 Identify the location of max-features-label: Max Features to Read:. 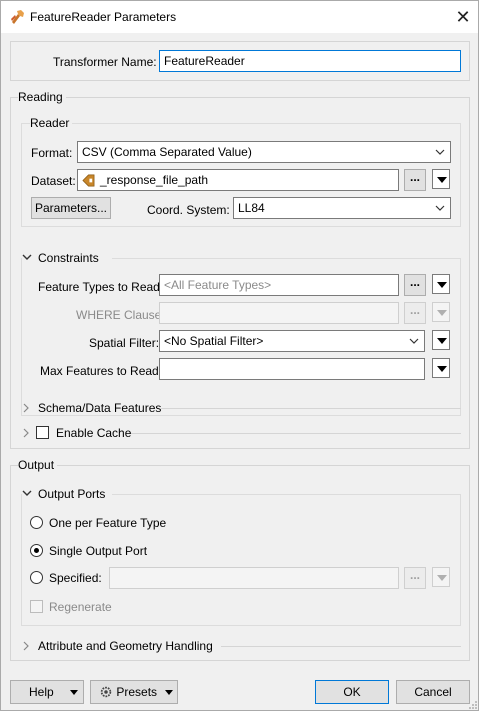
(101, 371).